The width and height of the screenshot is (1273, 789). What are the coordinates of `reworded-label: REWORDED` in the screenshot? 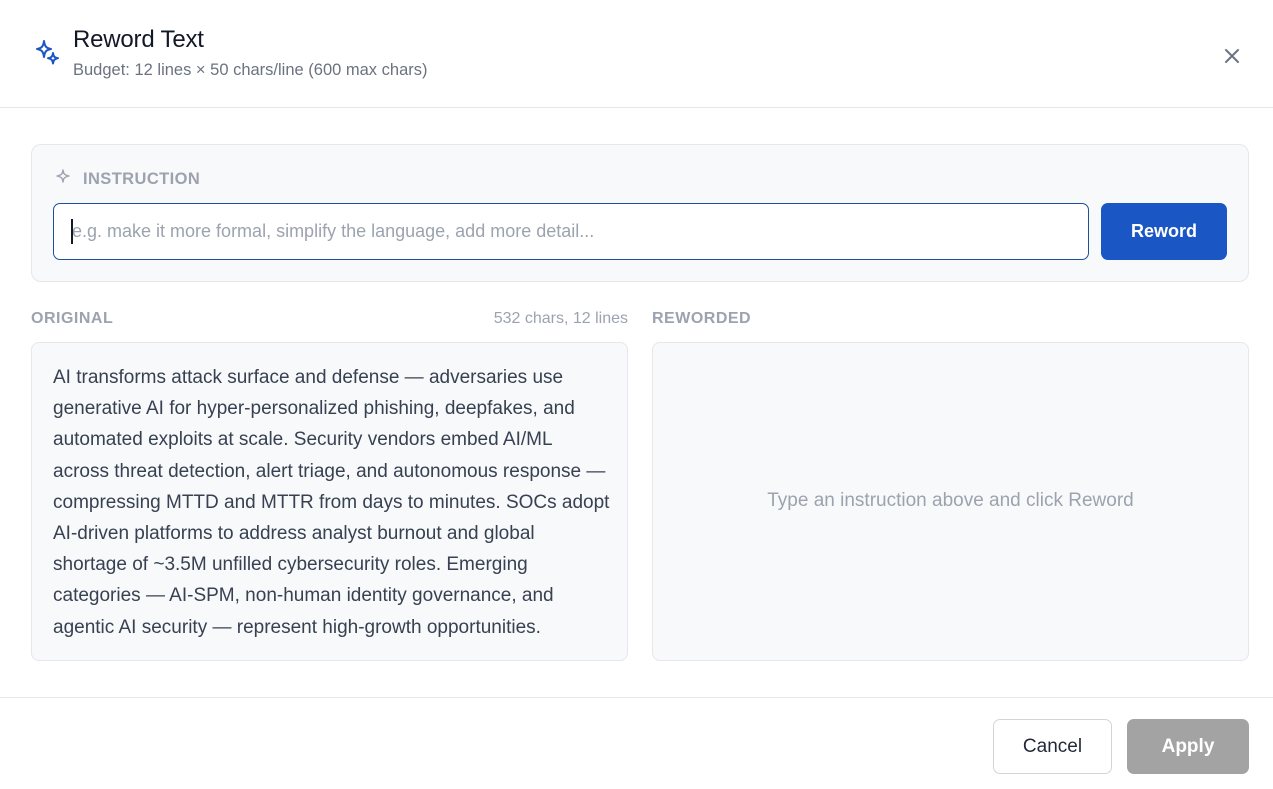 It's located at (702, 318).